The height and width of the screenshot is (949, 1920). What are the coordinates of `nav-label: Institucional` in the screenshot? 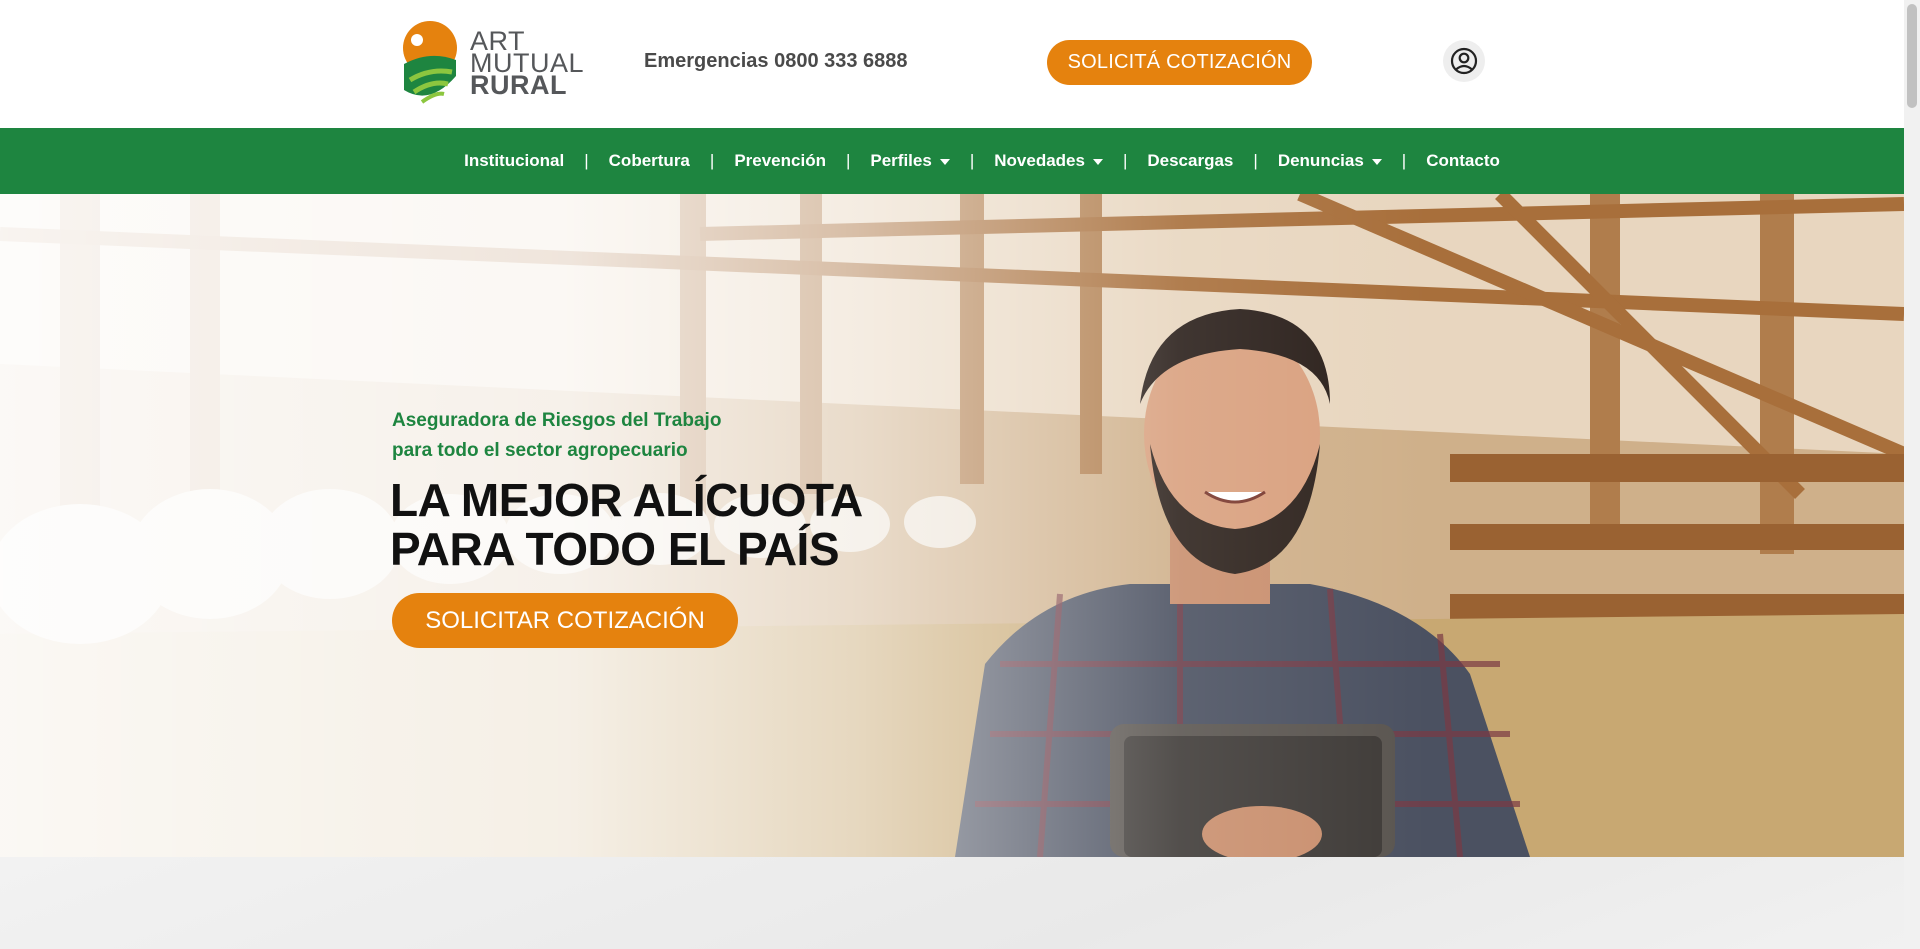 It's located at (514, 160).